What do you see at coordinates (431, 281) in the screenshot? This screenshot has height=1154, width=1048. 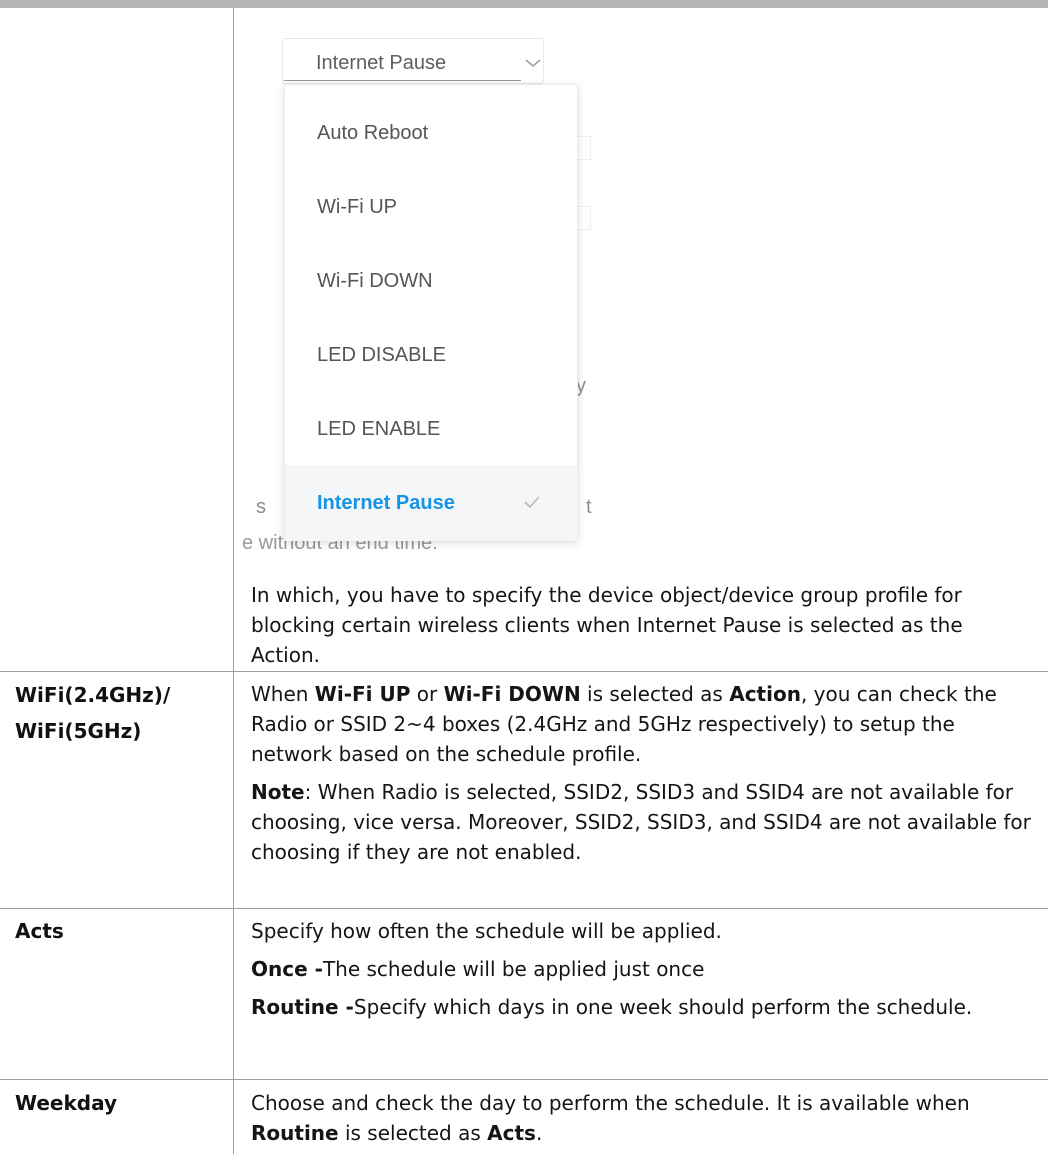 I see `dropdown-option-wifi-down: Wi-Fi DOWN` at bounding box center [431, 281].